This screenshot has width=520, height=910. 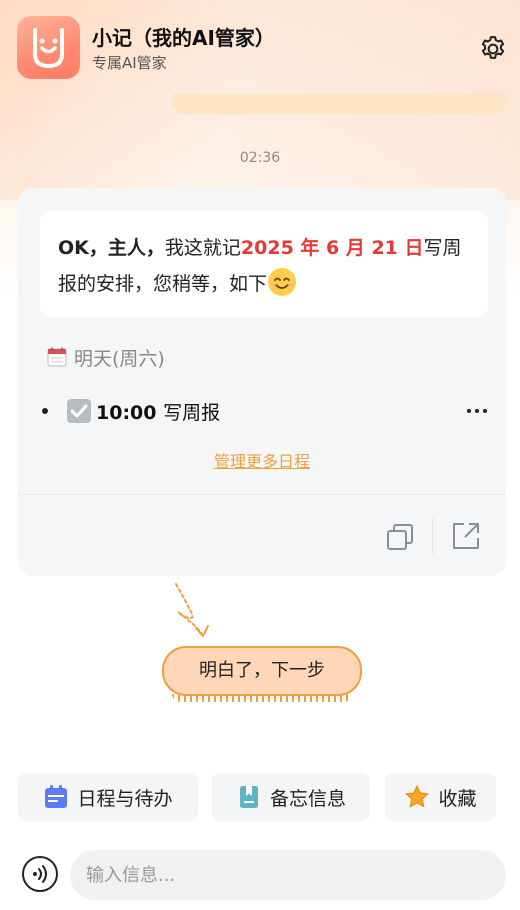 I want to click on dashed-arrow-icon, so click(x=192, y=610).